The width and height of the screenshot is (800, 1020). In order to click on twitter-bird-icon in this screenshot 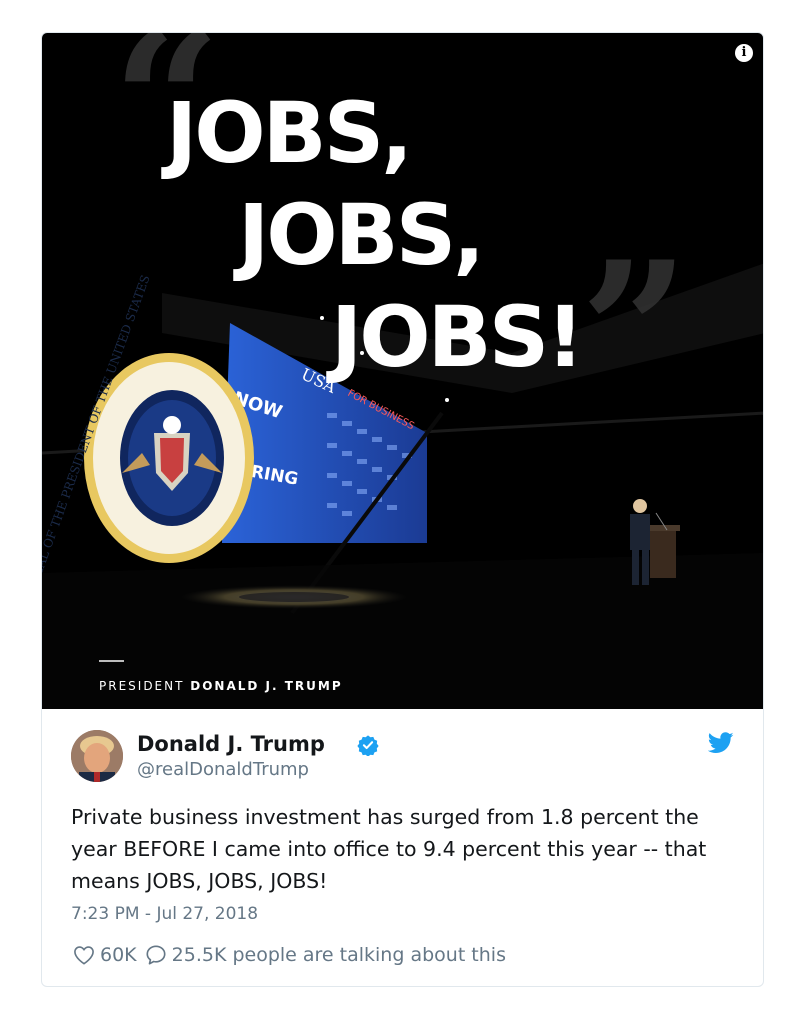, I will do `click(721, 743)`.